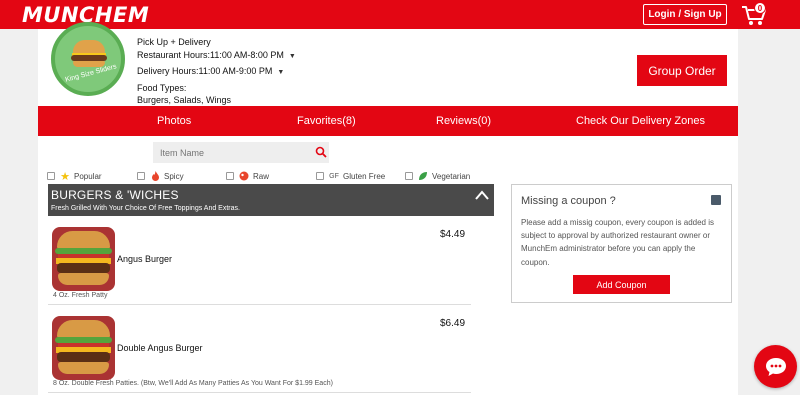  I want to click on item-name: Double Angus Burger, so click(160, 348).